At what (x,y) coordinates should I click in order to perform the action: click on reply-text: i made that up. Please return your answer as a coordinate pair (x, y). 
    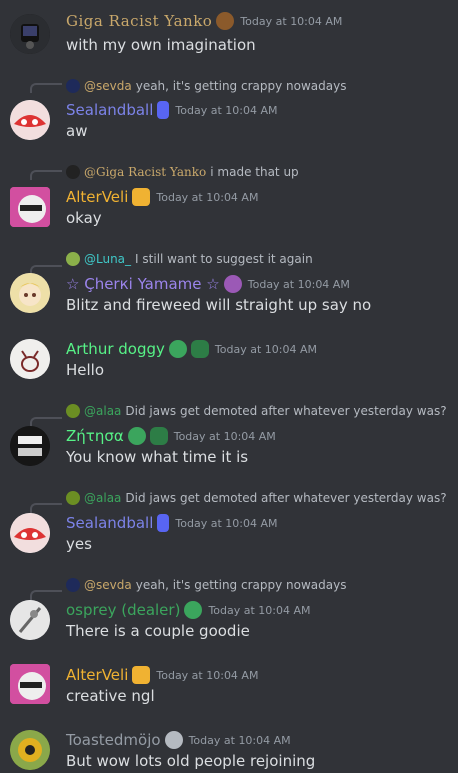
    Looking at the image, I should click on (254, 172).